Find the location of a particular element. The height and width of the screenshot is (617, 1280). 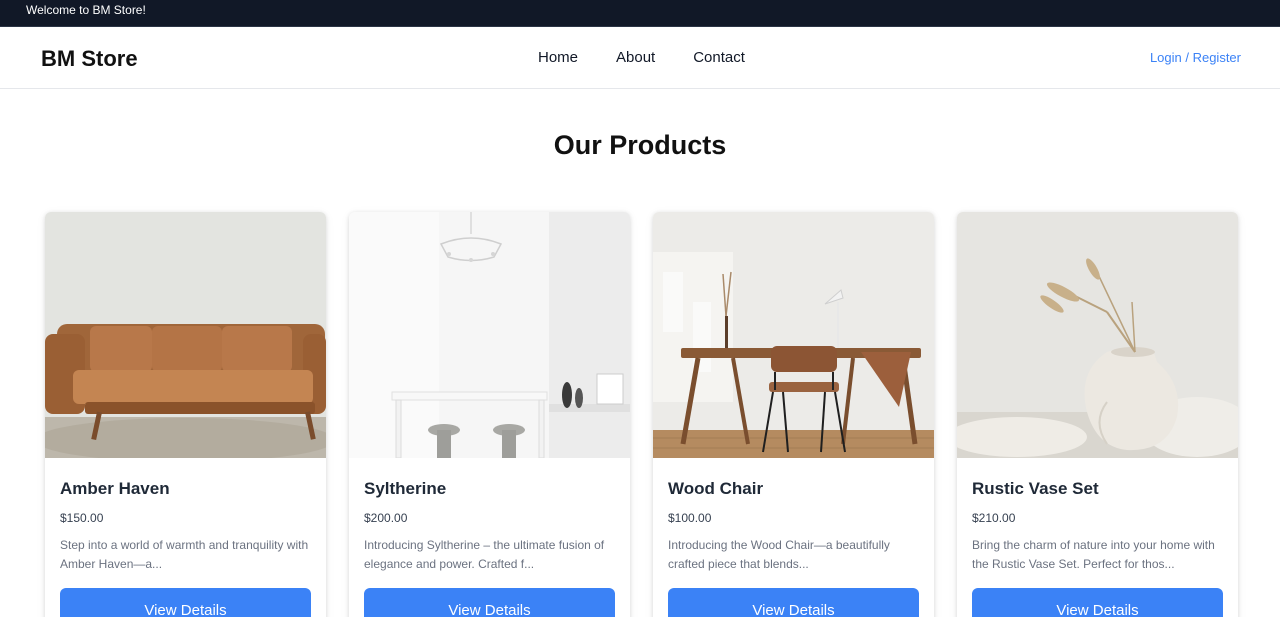

product-image-leather-sofa is located at coordinates (185, 335).